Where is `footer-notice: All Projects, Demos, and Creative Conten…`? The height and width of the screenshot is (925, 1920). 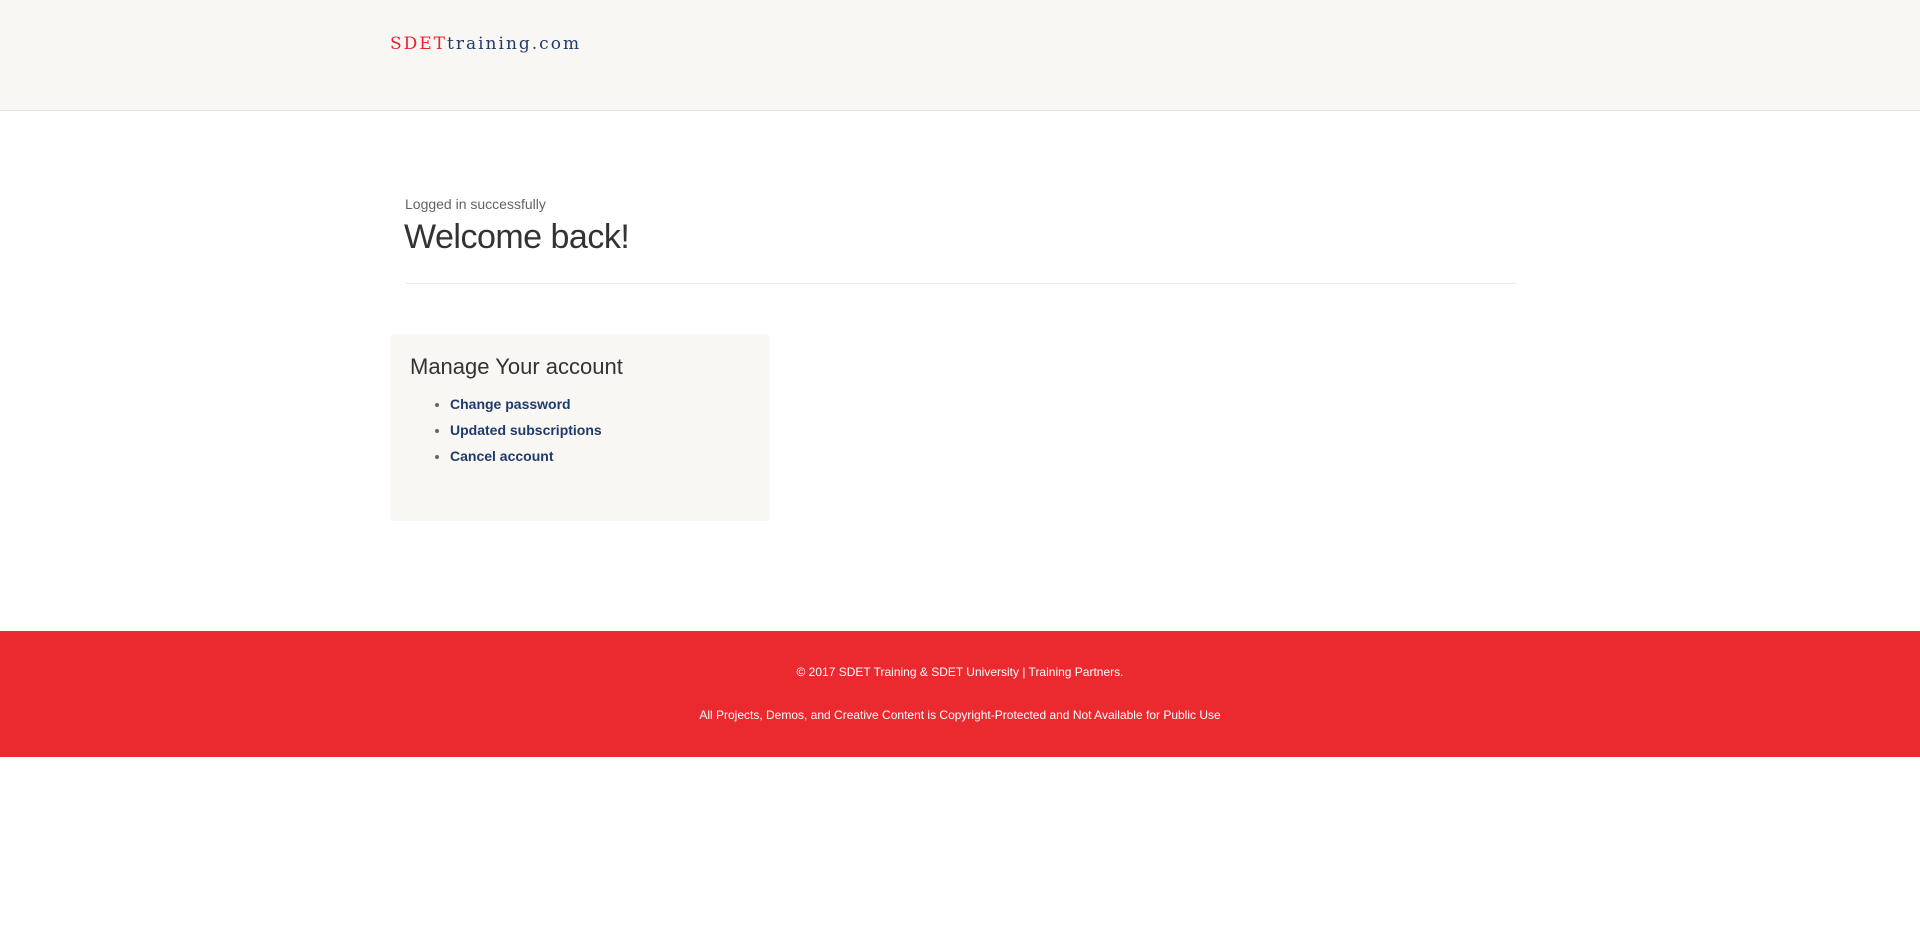
footer-notice: All Projects, Demos, and Creative Conten… is located at coordinates (960, 715).